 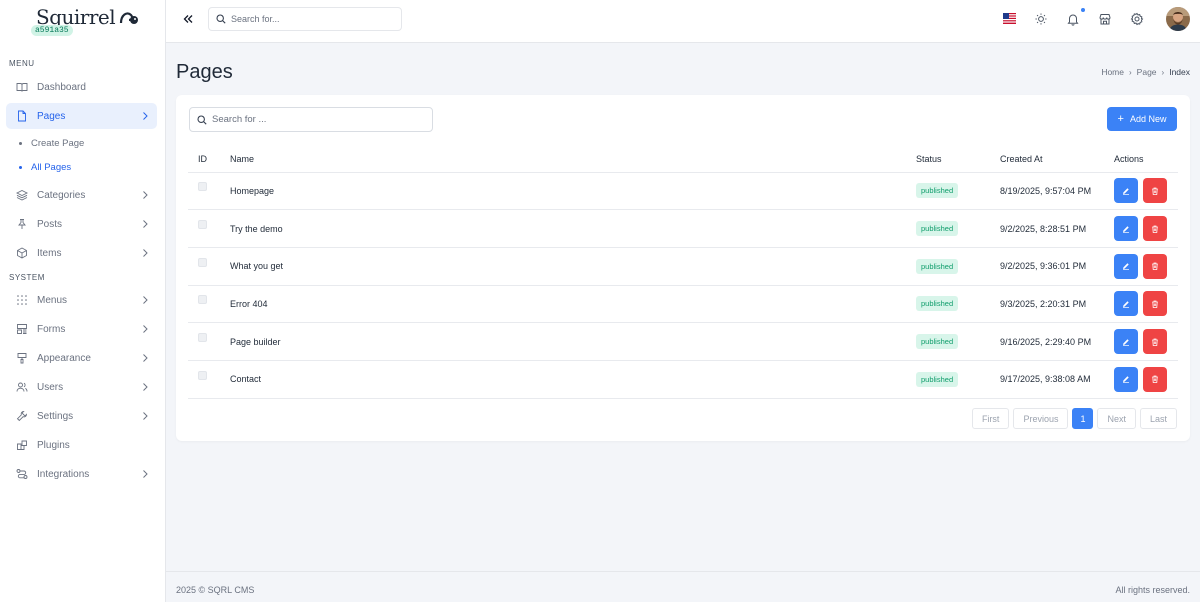 What do you see at coordinates (1041, 418) in the screenshot?
I see `pagination-previous: Previous` at bounding box center [1041, 418].